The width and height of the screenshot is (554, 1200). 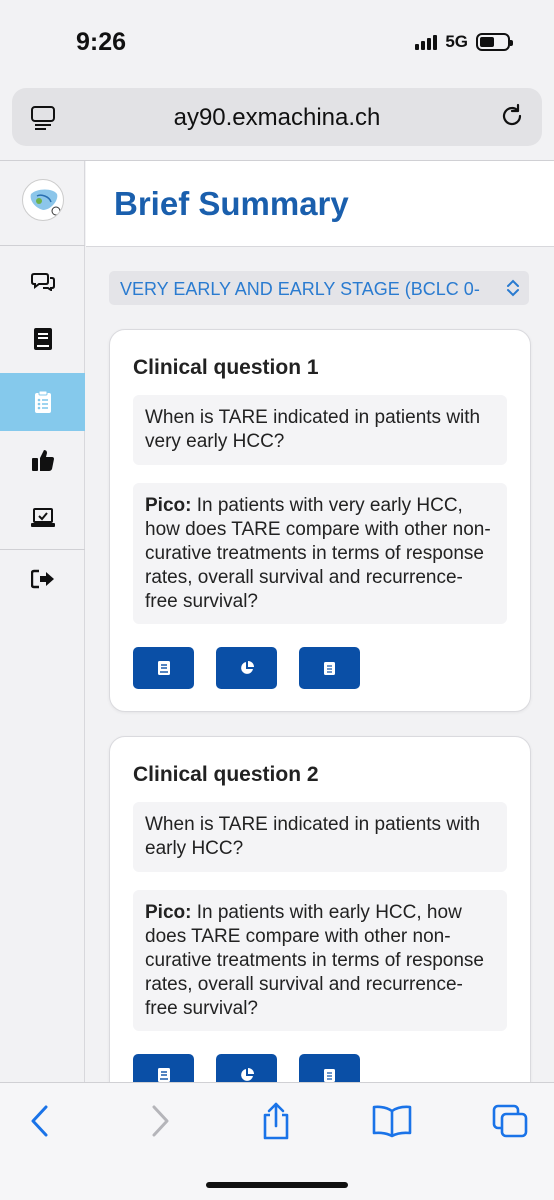 What do you see at coordinates (512, 116) in the screenshot?
I see `reload-icon` at bounding box center [512, 116].